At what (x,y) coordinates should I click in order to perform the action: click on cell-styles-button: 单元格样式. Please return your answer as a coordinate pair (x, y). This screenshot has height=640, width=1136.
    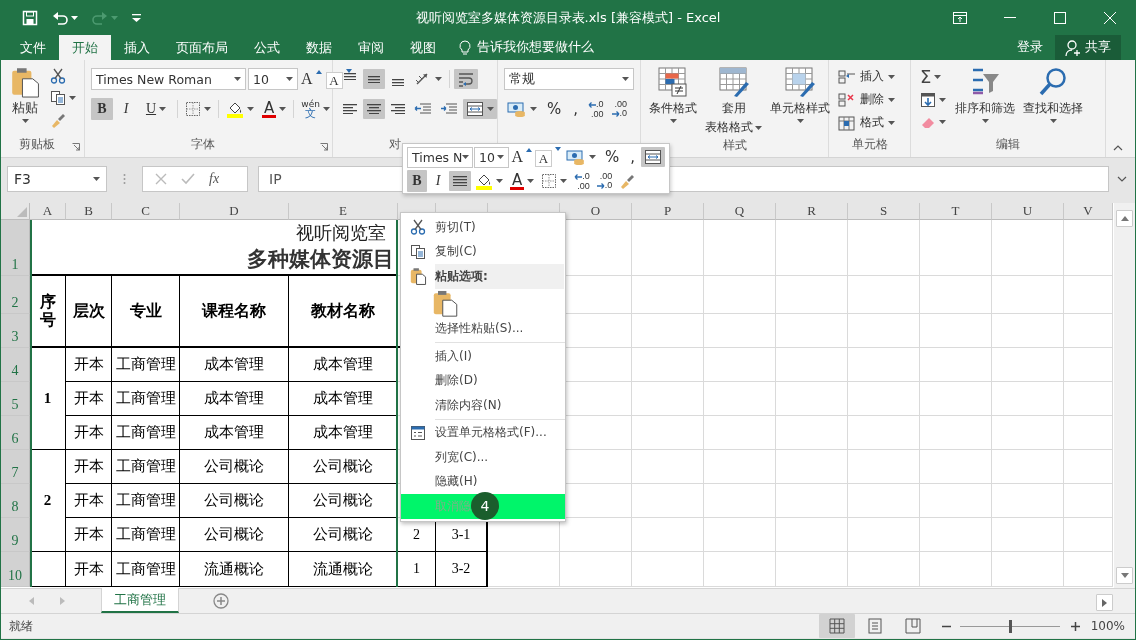
    Looking at the image, I should click on (800, 101).